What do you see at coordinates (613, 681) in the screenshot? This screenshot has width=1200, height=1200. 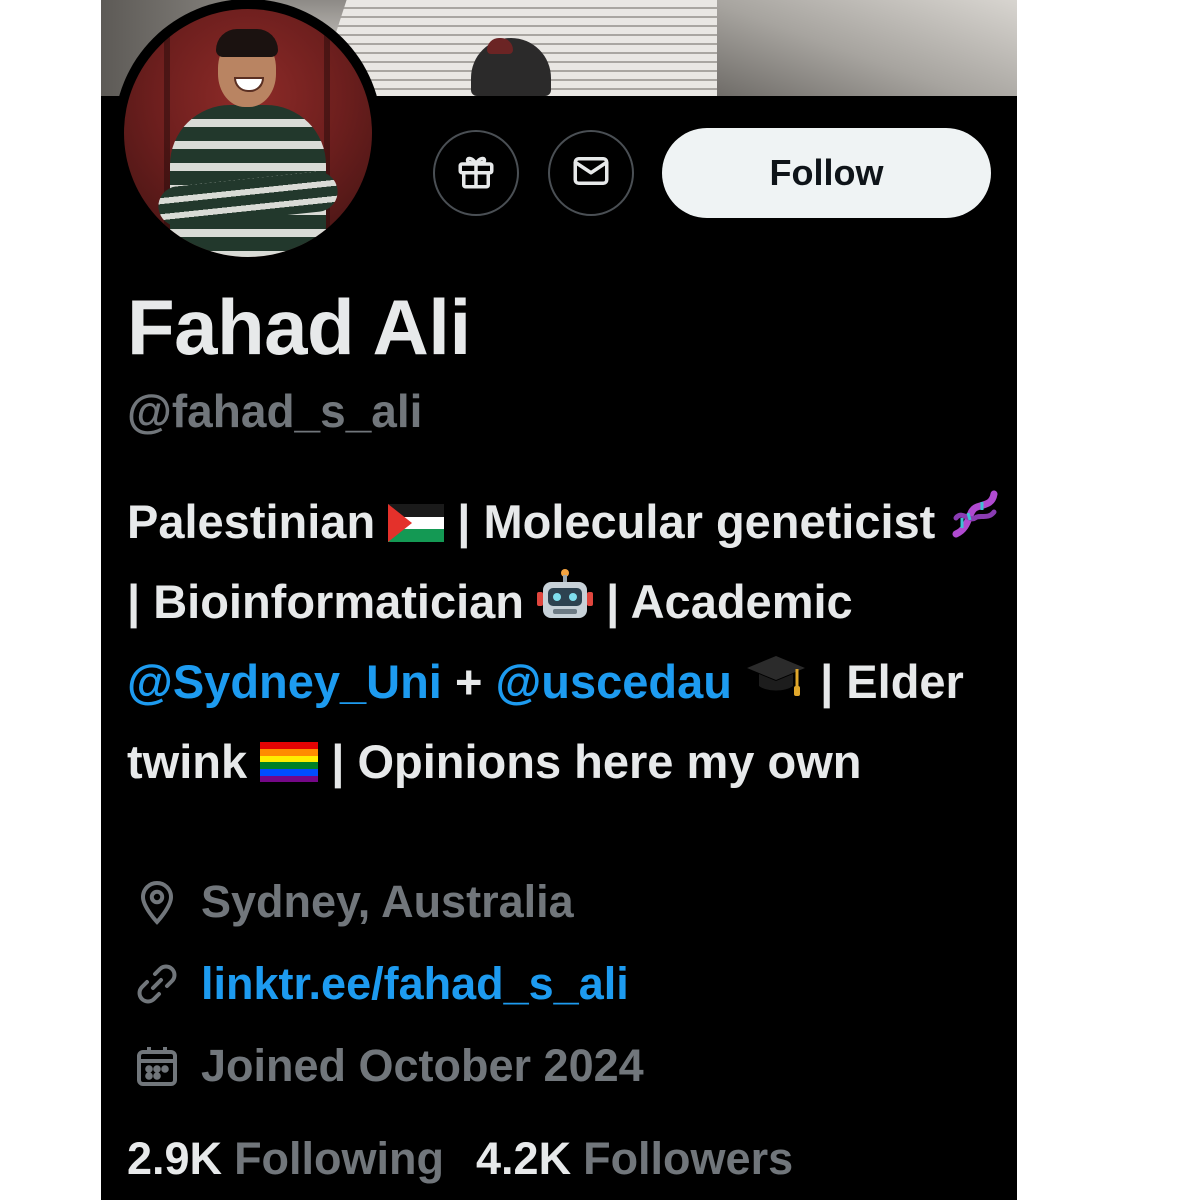 I see `mention-link: @uscedau` at bounding box center [613, 681].